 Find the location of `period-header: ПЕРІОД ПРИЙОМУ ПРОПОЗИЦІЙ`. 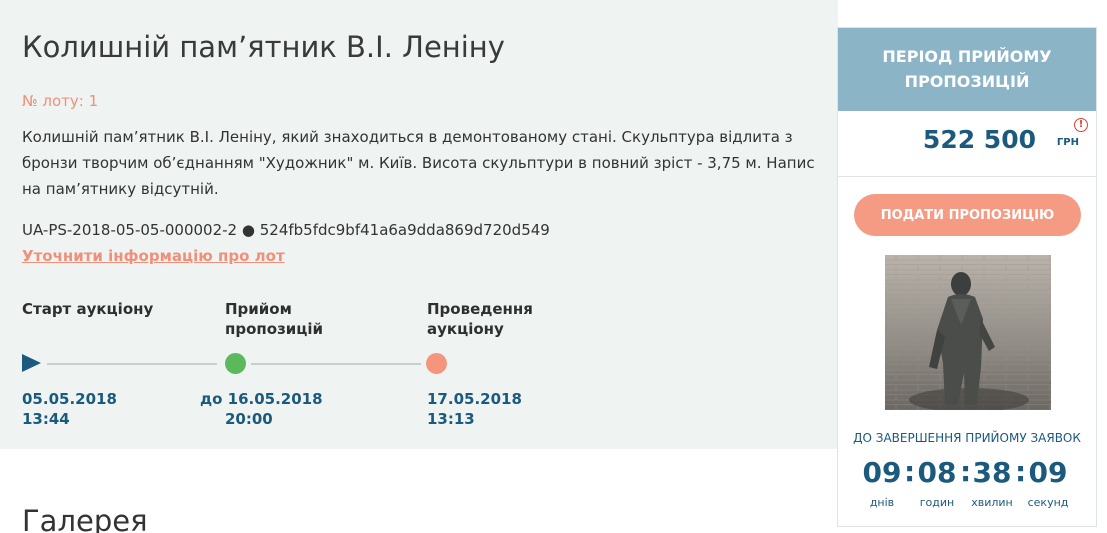

period-header: ПЕРІОД ПРИЙОМУ ПРОПОЗИЦІЙ is located at coordinates (967, 69).